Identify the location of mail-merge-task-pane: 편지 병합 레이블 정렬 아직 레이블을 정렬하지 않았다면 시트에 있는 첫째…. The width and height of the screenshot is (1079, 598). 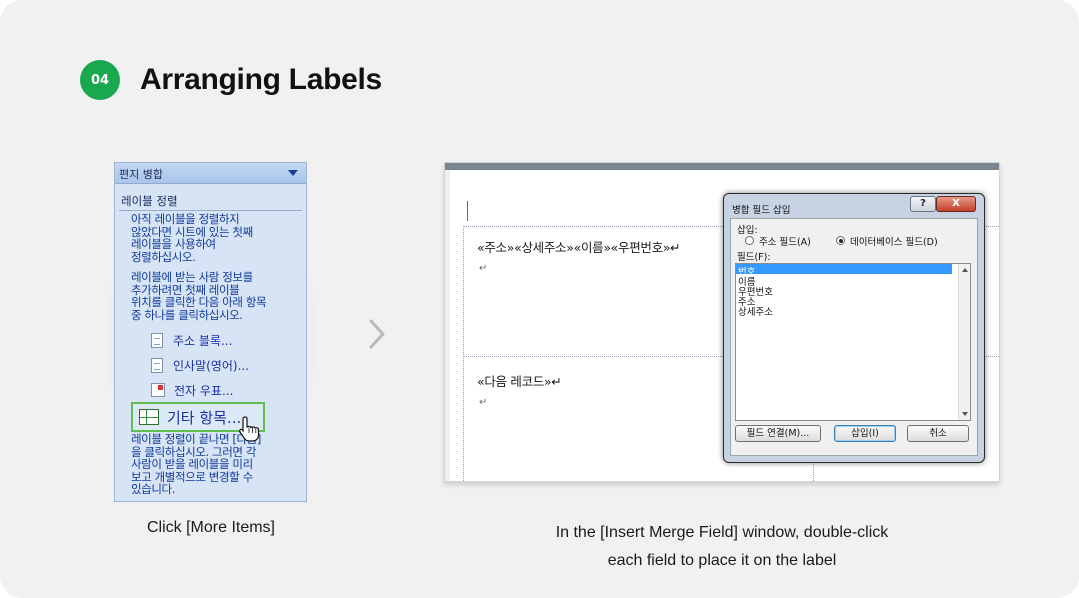
(210, 332).